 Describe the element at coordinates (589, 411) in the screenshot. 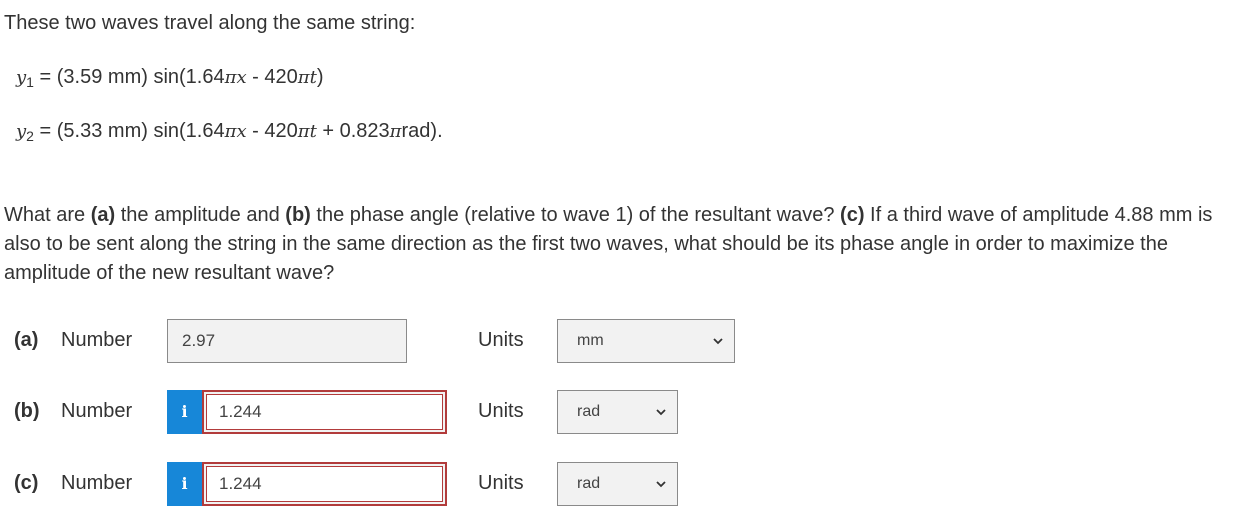

I see `part-b-units-value: rad` at that location.